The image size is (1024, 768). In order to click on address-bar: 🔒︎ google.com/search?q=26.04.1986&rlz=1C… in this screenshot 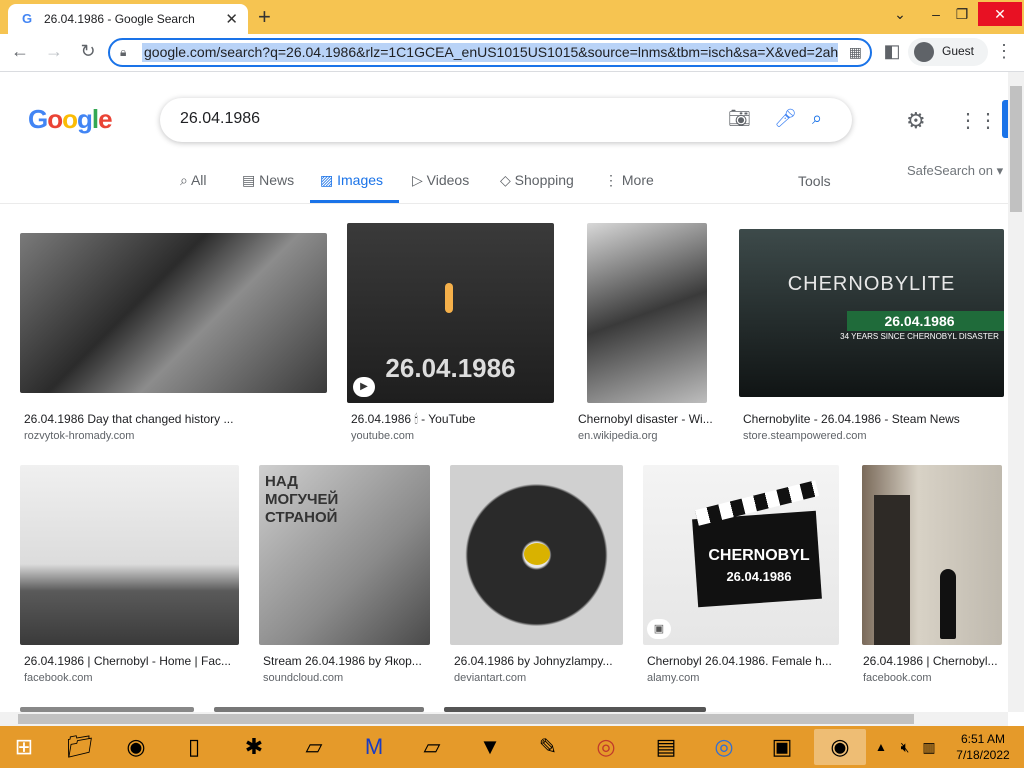, I will do `click(490, 52)`.